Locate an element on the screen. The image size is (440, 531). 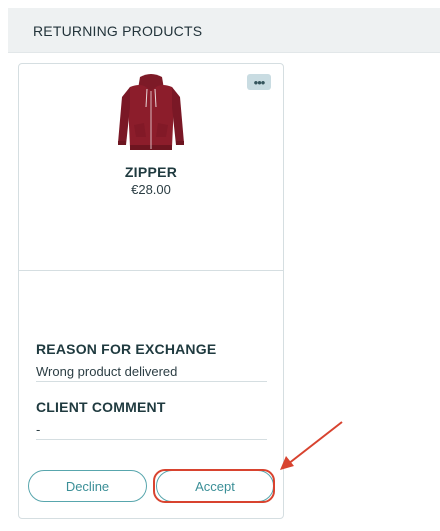
comment-label: CLIENT COMMENT is located at coordinates (101, 407).